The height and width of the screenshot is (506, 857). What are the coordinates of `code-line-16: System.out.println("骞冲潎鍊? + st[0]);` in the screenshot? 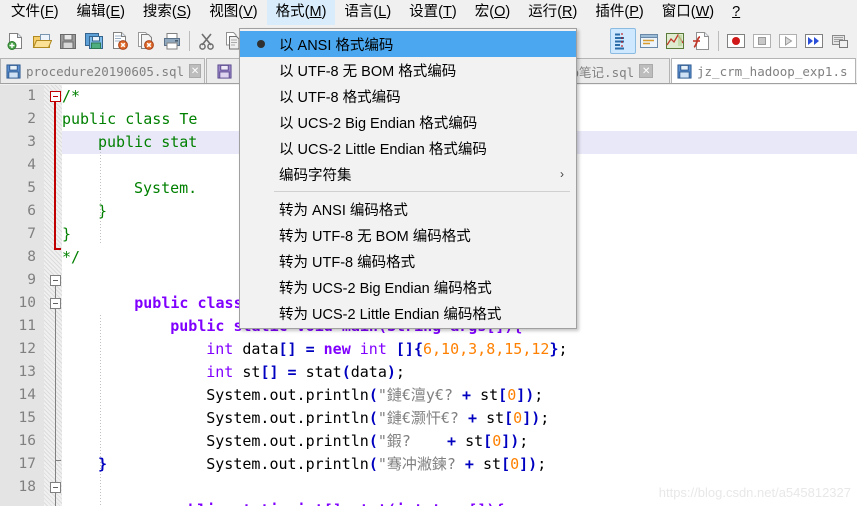 It's located at (376, 464).